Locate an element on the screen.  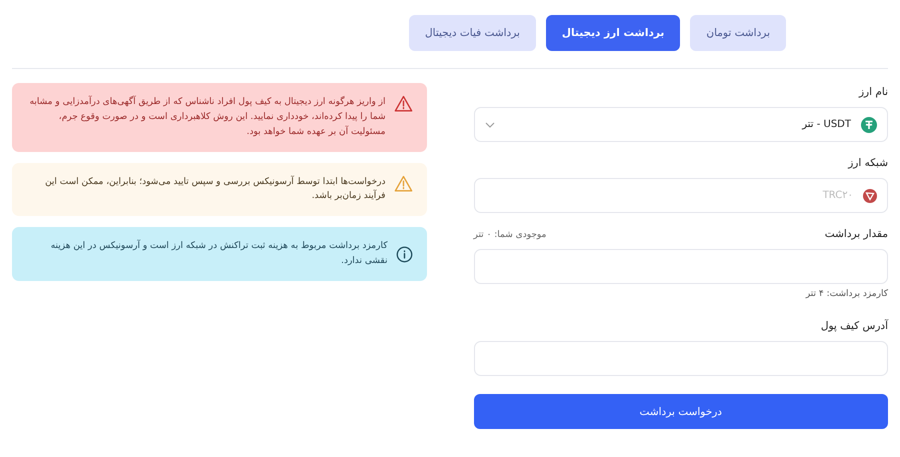
field-label: نام ارز is located at coordinates (873, 92).